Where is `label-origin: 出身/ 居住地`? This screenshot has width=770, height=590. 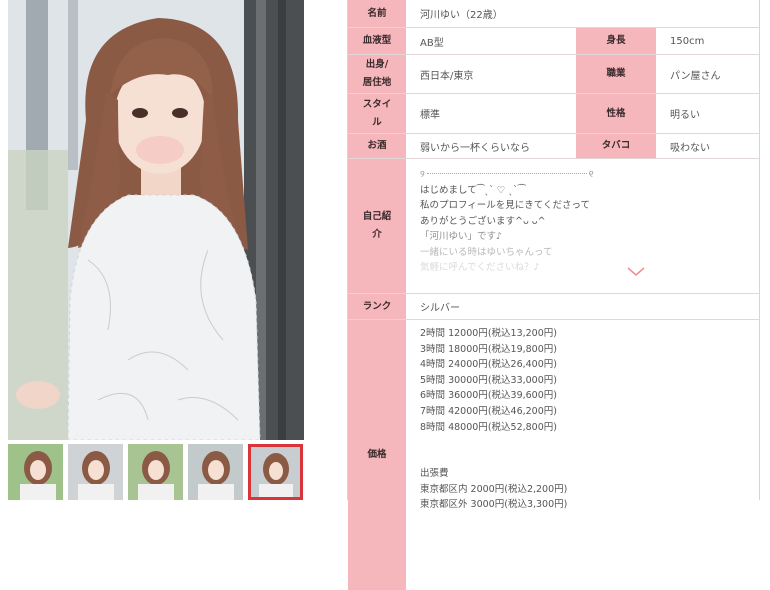
label-origin: 出身/ 居住地 is located at coordinates (377, 74).